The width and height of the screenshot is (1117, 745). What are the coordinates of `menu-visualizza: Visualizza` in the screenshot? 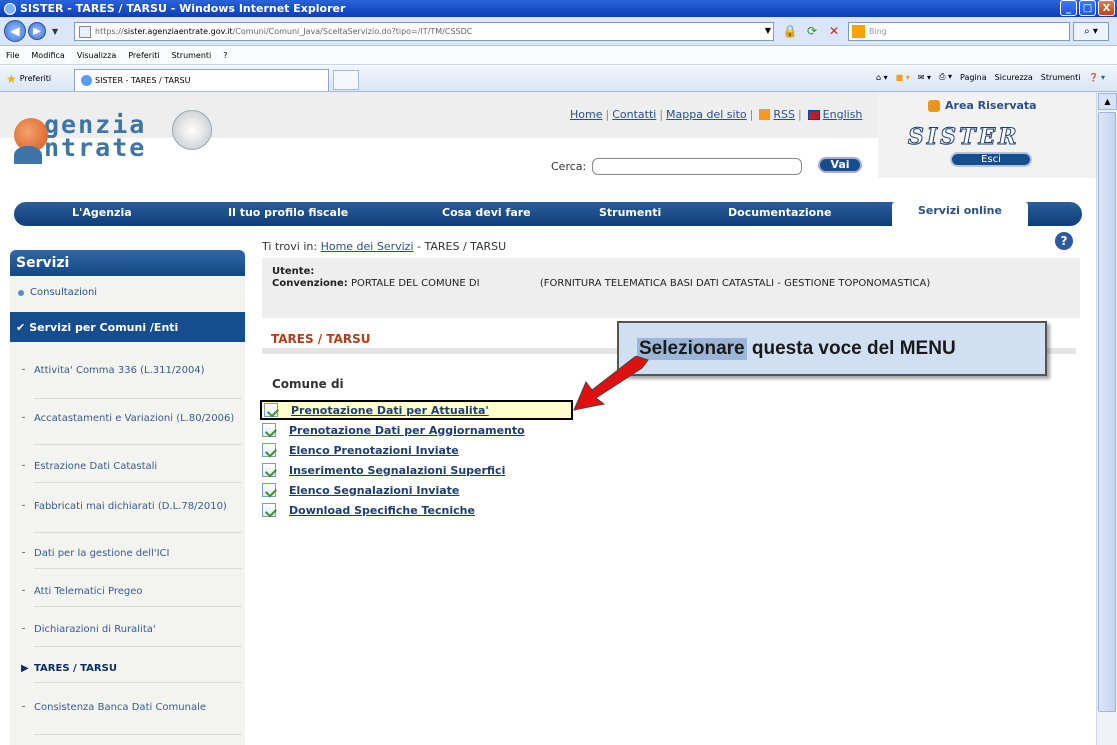 It's located at (96, 55).